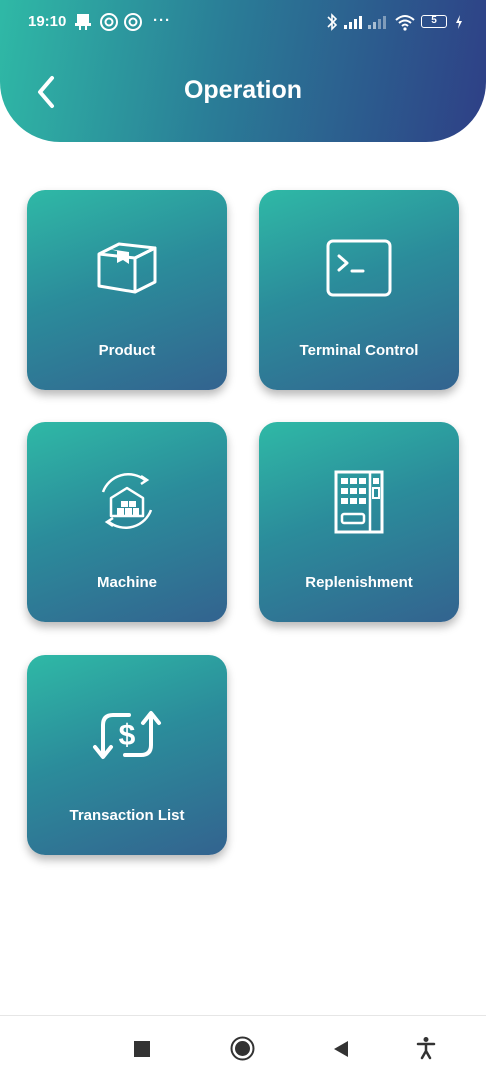  Describe the element at coordinates (126, 582) in the screenshot. I see `tile-label: Machine` at that location.